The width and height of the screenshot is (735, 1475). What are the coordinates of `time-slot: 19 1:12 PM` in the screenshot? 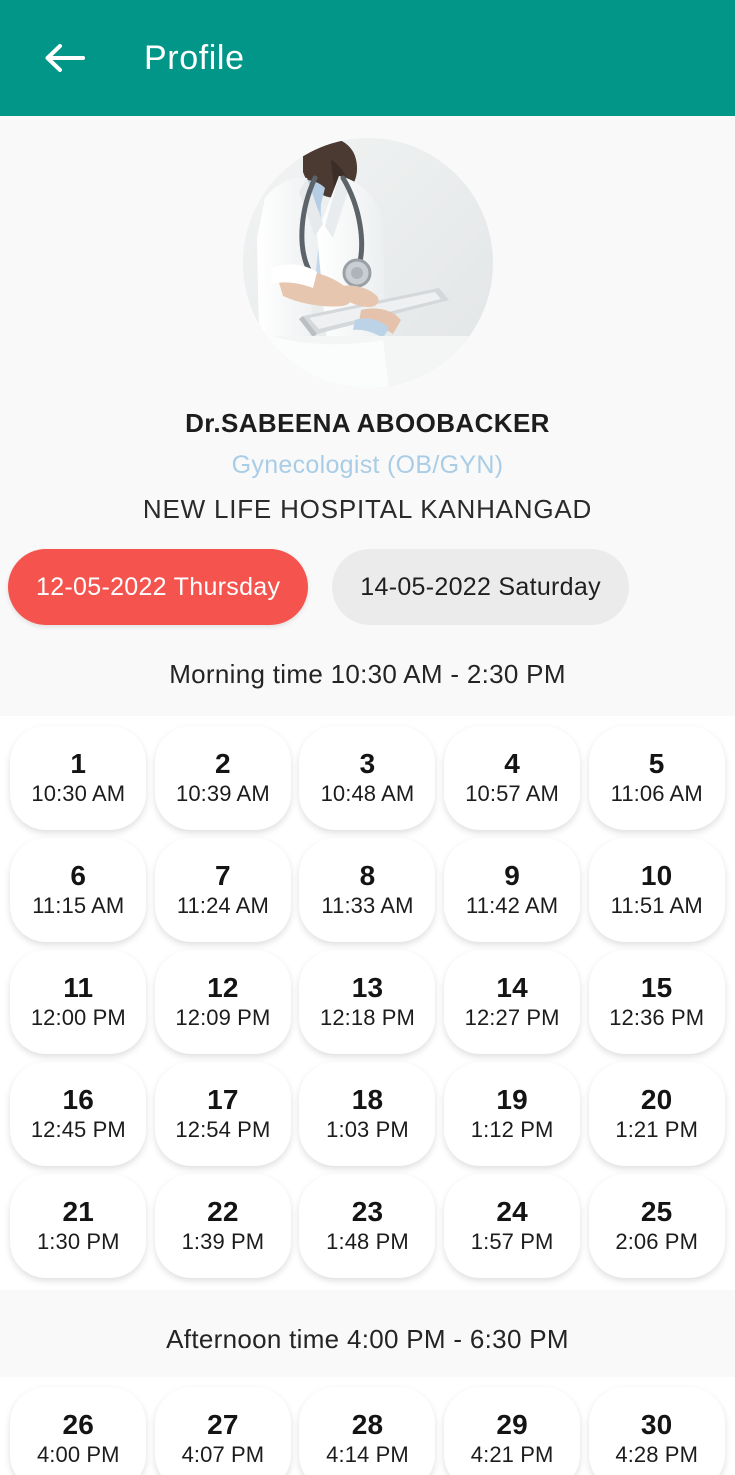 It's located at (512, 1114).